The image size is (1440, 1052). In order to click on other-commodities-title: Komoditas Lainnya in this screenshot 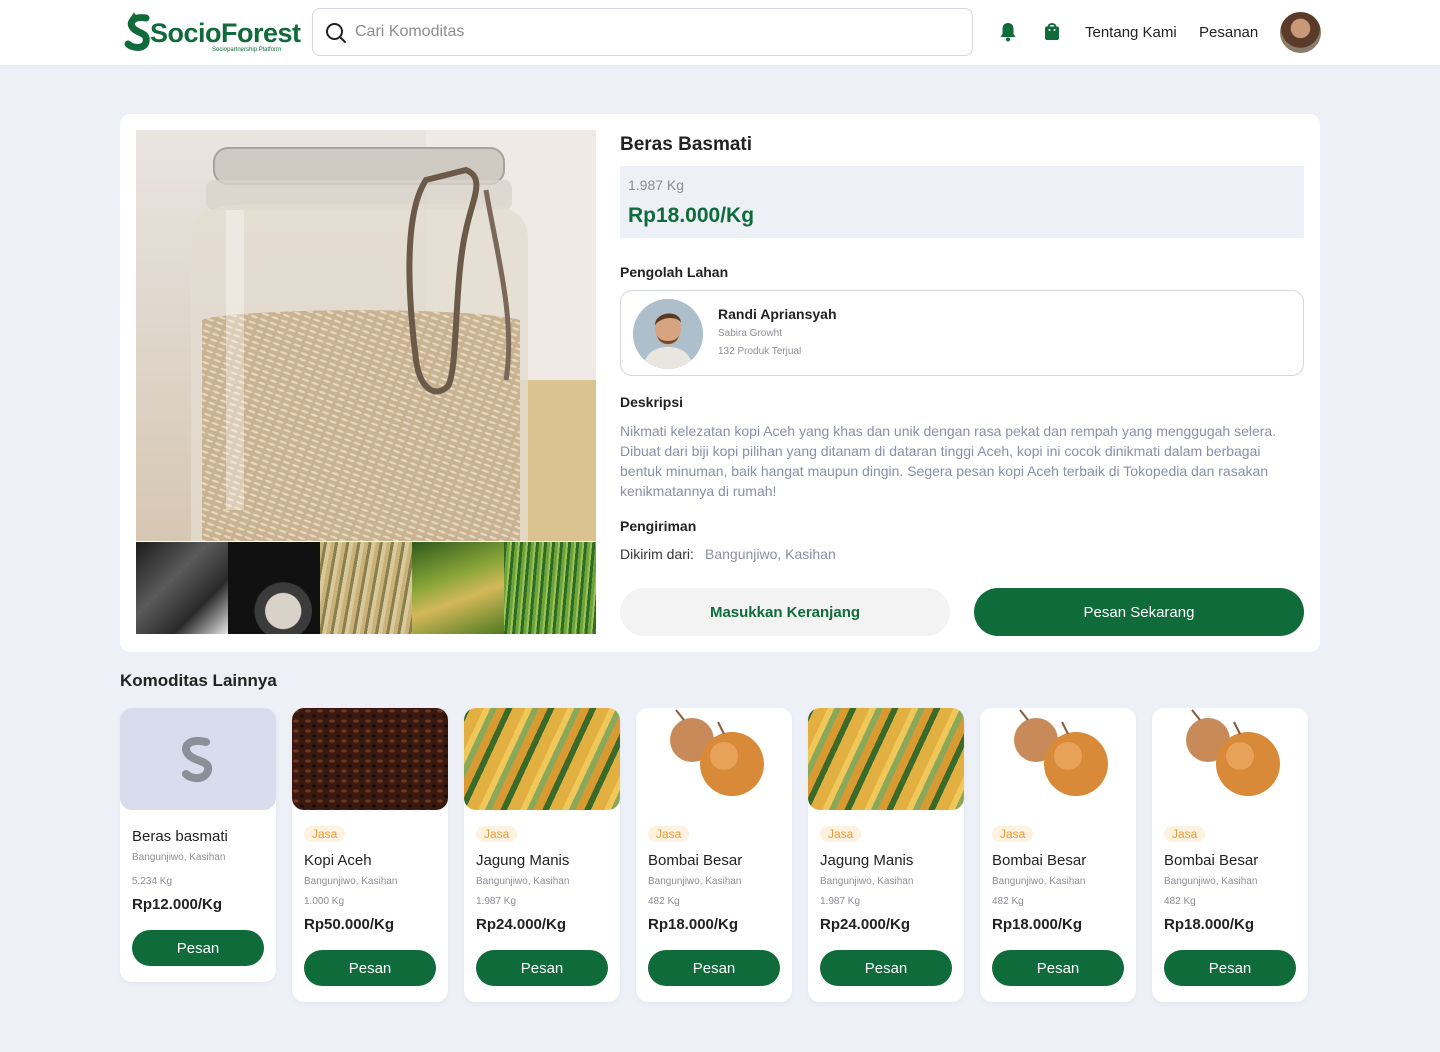, I will do `click(198, 680)`.